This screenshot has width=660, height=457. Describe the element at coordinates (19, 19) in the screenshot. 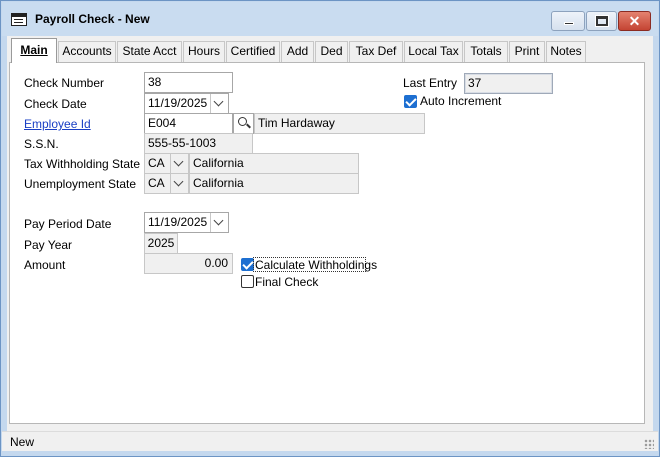

I see `form-app-icon` at that location.